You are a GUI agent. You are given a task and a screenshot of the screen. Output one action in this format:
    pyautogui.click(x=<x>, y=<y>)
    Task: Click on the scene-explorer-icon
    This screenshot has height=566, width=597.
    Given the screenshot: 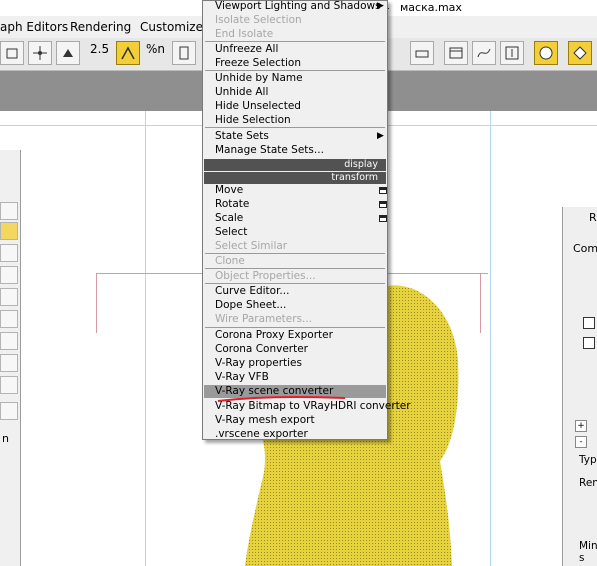 What is the action you would take?
    pyautogui.click(x=456, y=53)
    